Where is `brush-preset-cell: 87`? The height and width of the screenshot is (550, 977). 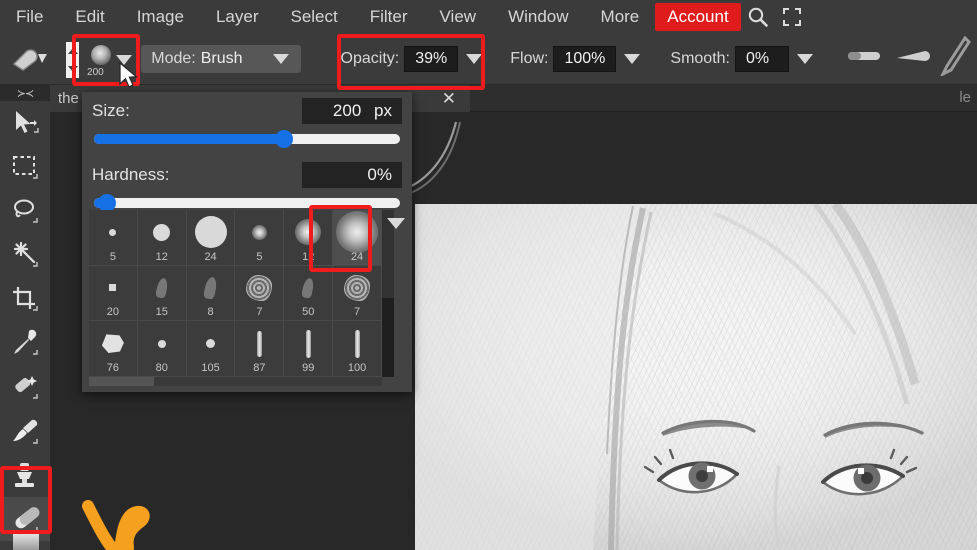
brush-preset-cell: 87 is located at coordinates (260, 349).